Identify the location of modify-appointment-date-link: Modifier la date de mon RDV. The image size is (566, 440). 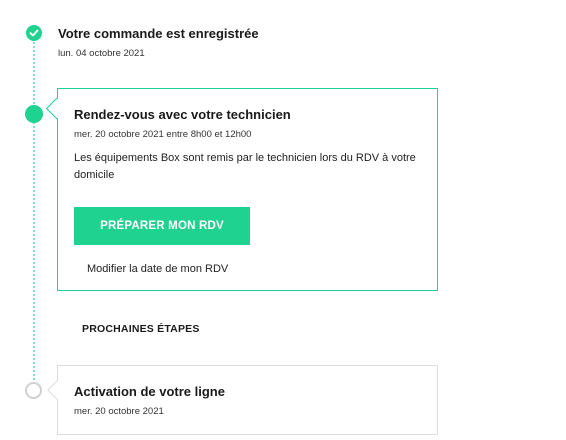
(157, 269).